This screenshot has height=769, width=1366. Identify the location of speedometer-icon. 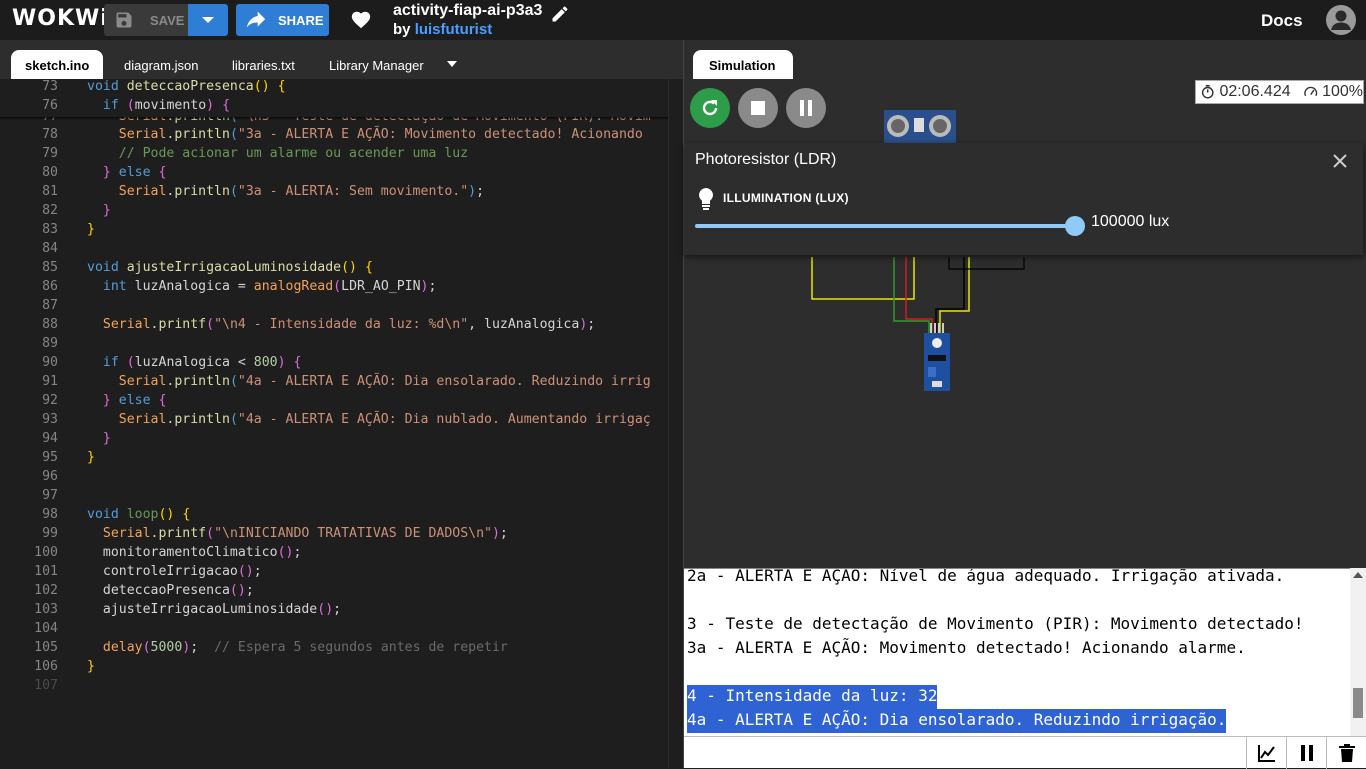
(1310, 91).